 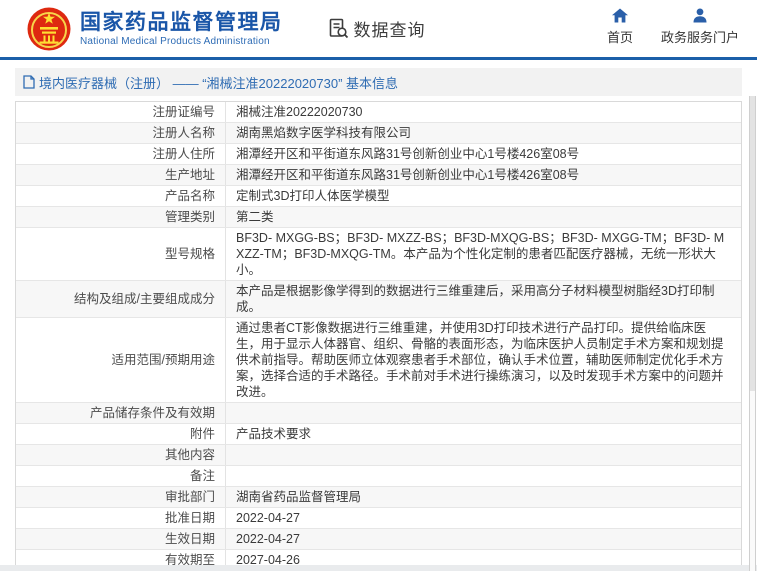 What do you see at coordinates (183, 133) in the screenshot?
I see `row-label-text: 注册人名称` at bounding box center [183, 133].